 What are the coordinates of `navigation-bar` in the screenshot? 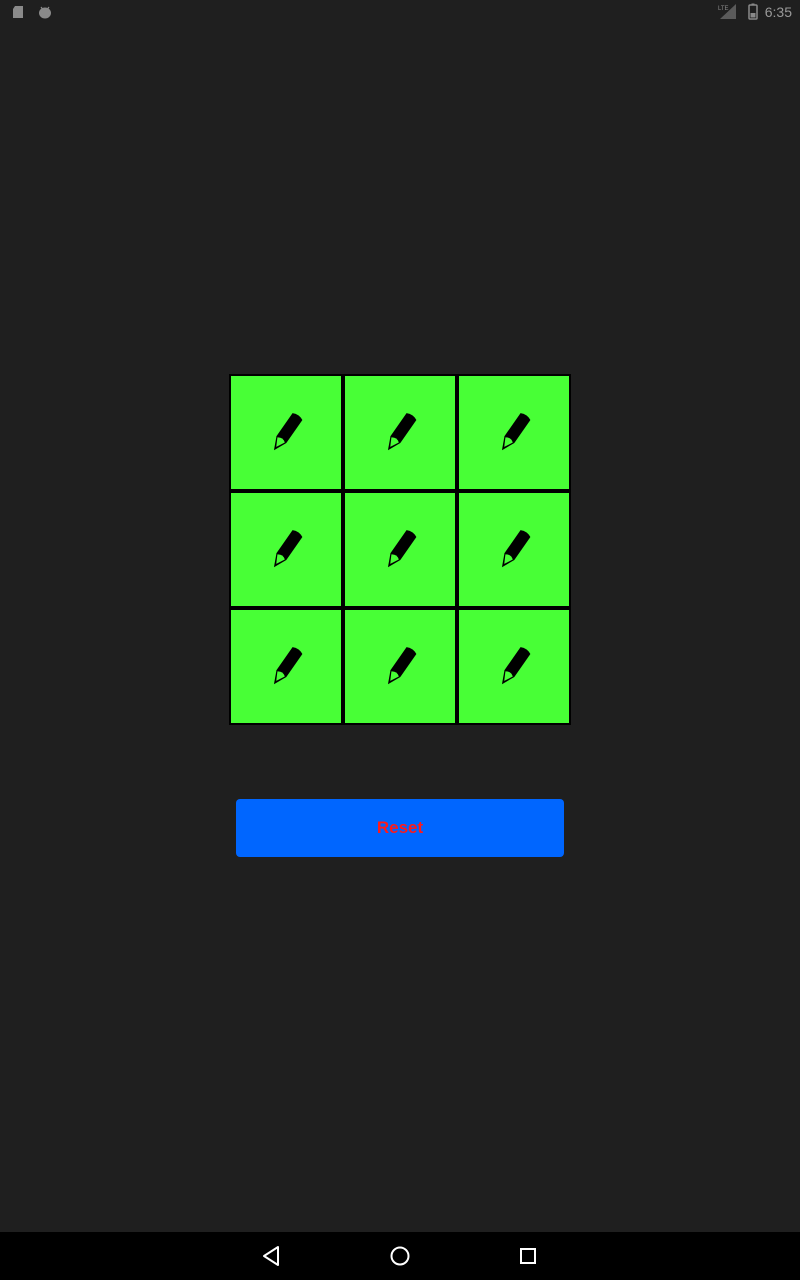 It's located at (400, 1256).